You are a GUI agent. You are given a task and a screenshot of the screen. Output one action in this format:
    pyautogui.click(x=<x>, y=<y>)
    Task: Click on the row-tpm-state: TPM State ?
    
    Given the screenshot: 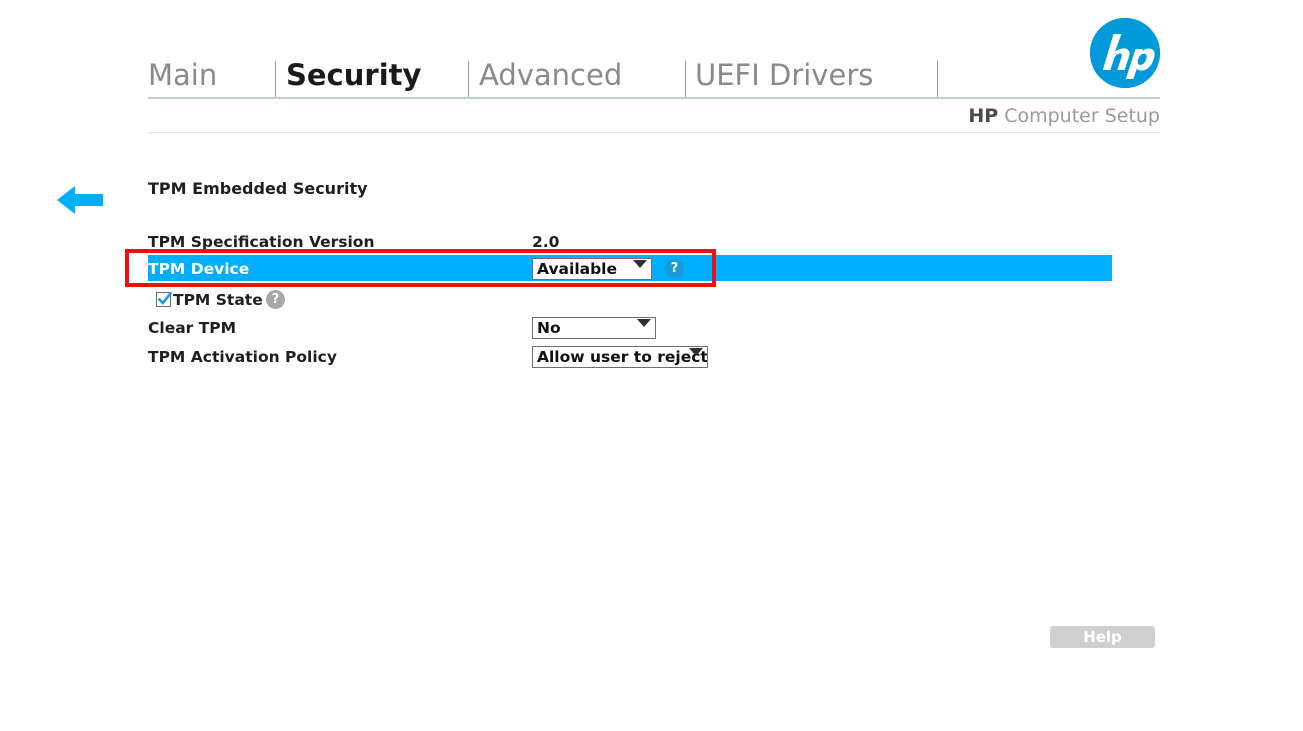 What is the action you would take?
    pyautogui.click(x=651, y=300)
    